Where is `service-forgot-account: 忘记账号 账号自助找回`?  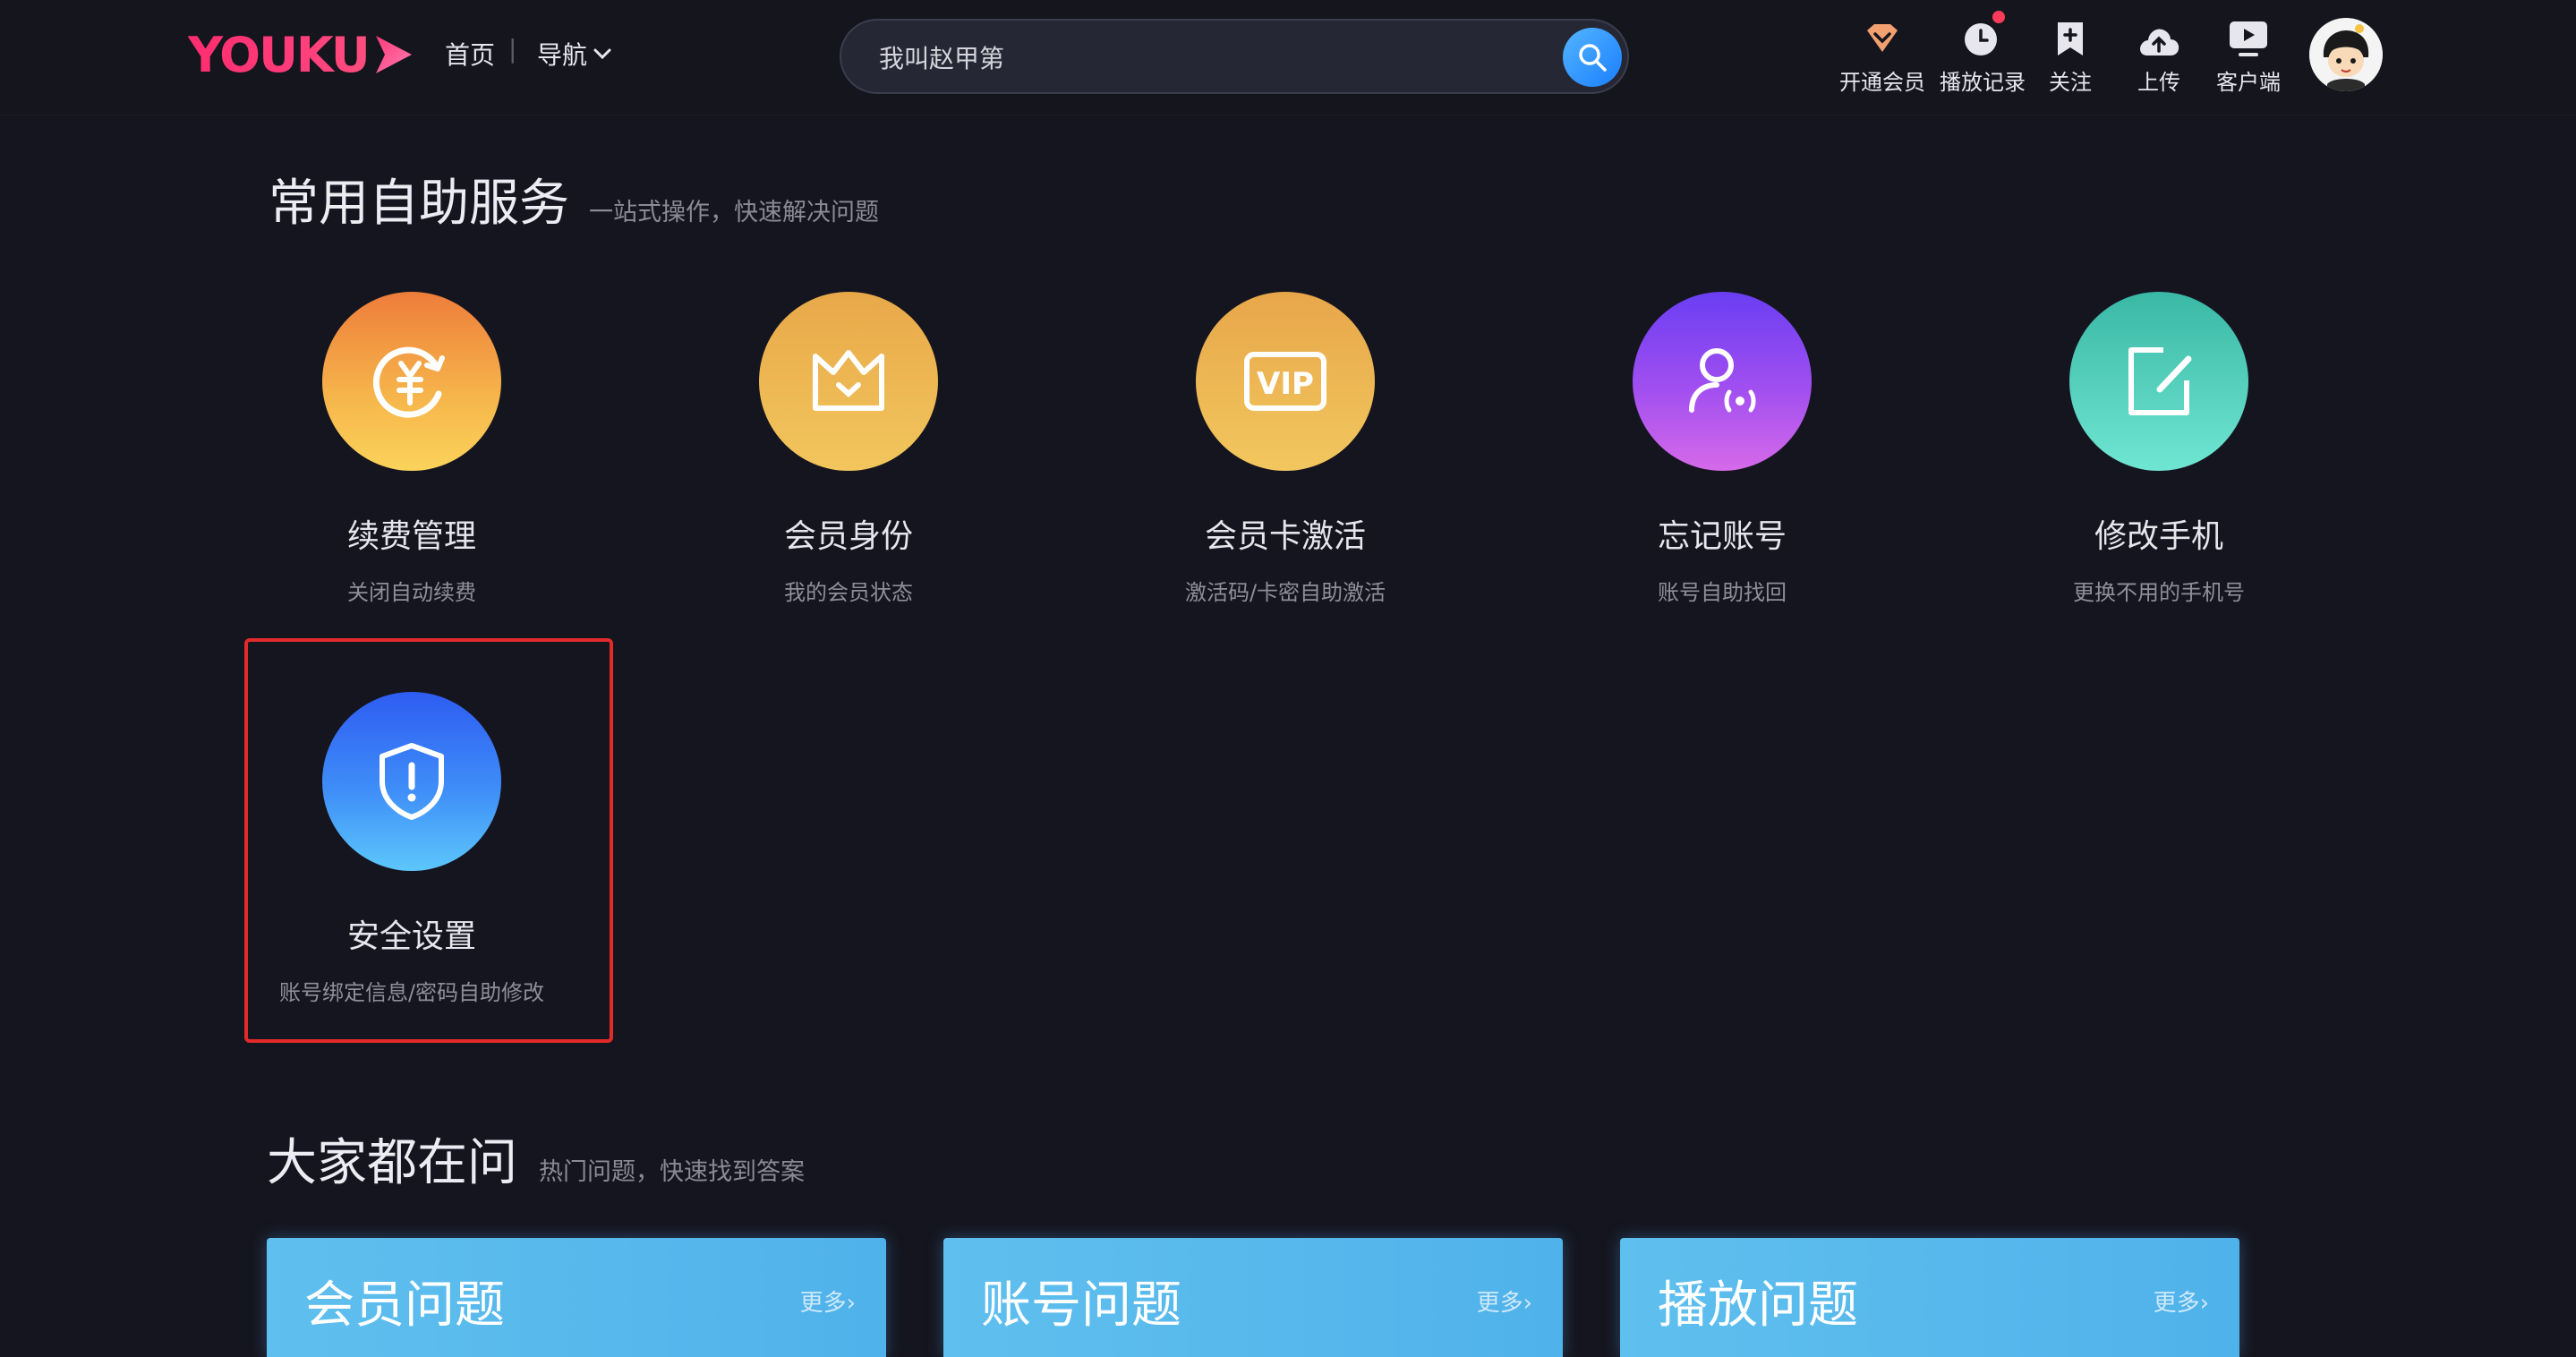 service-forgot-account: 忘记账号 账号自助找回 is located at coordinates (1722, 449).